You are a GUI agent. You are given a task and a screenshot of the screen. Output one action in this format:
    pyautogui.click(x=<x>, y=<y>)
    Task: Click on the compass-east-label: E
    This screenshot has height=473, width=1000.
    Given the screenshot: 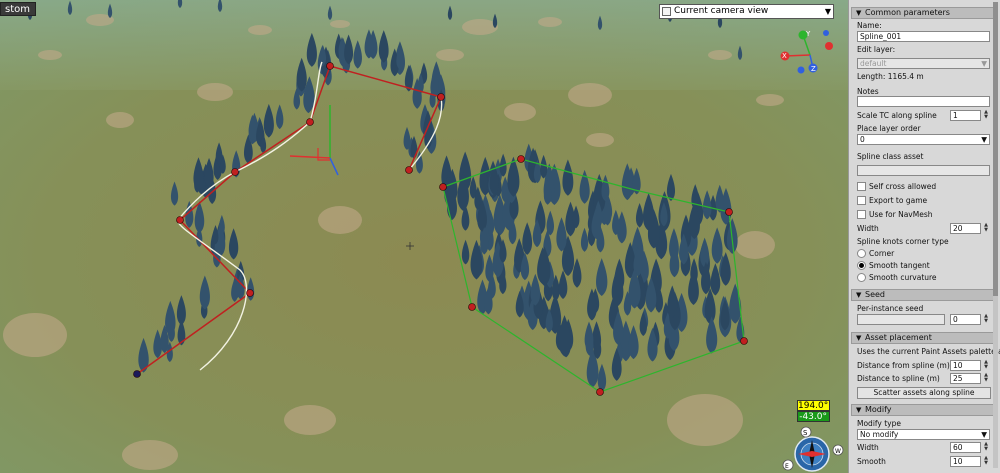 What is the action you would take?
    pyautogui.click(x=787, y=466)
    